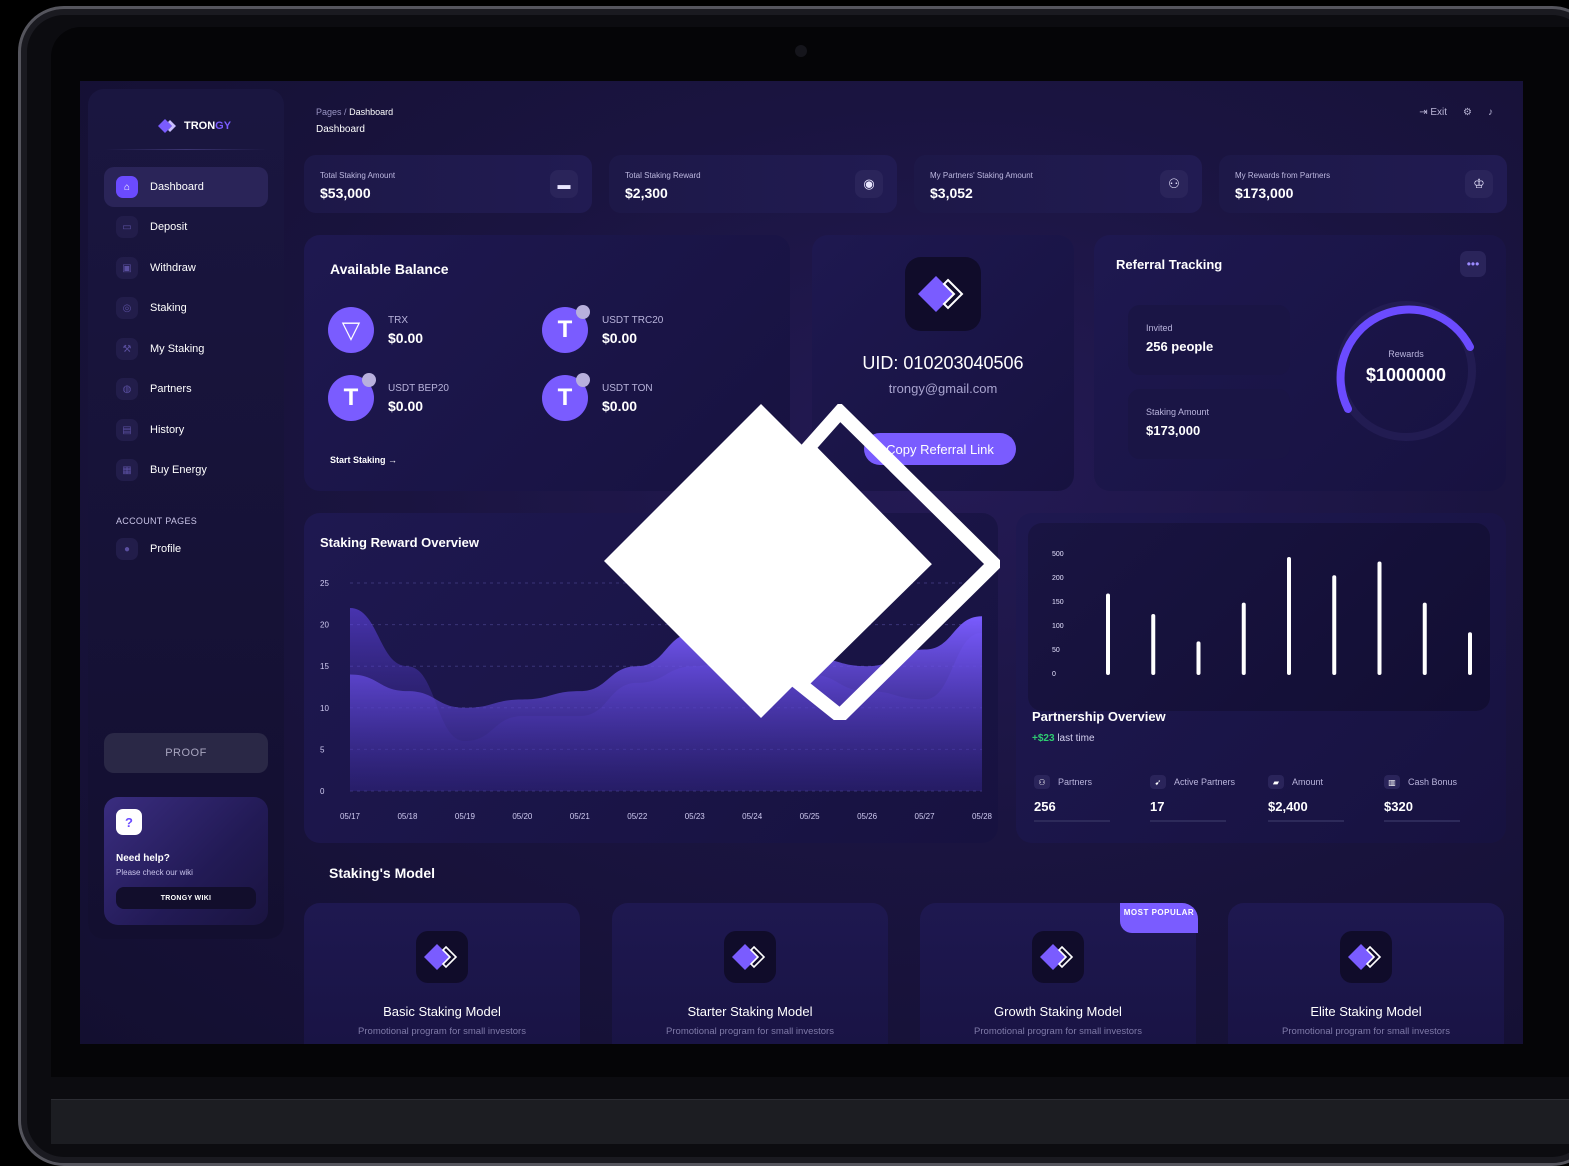 Image resolution: width=1569 pixels, height=1166 pixels. Describe the element at coordinates (583, 380) in the screenshot. I see `network-badge-icon` at that location.